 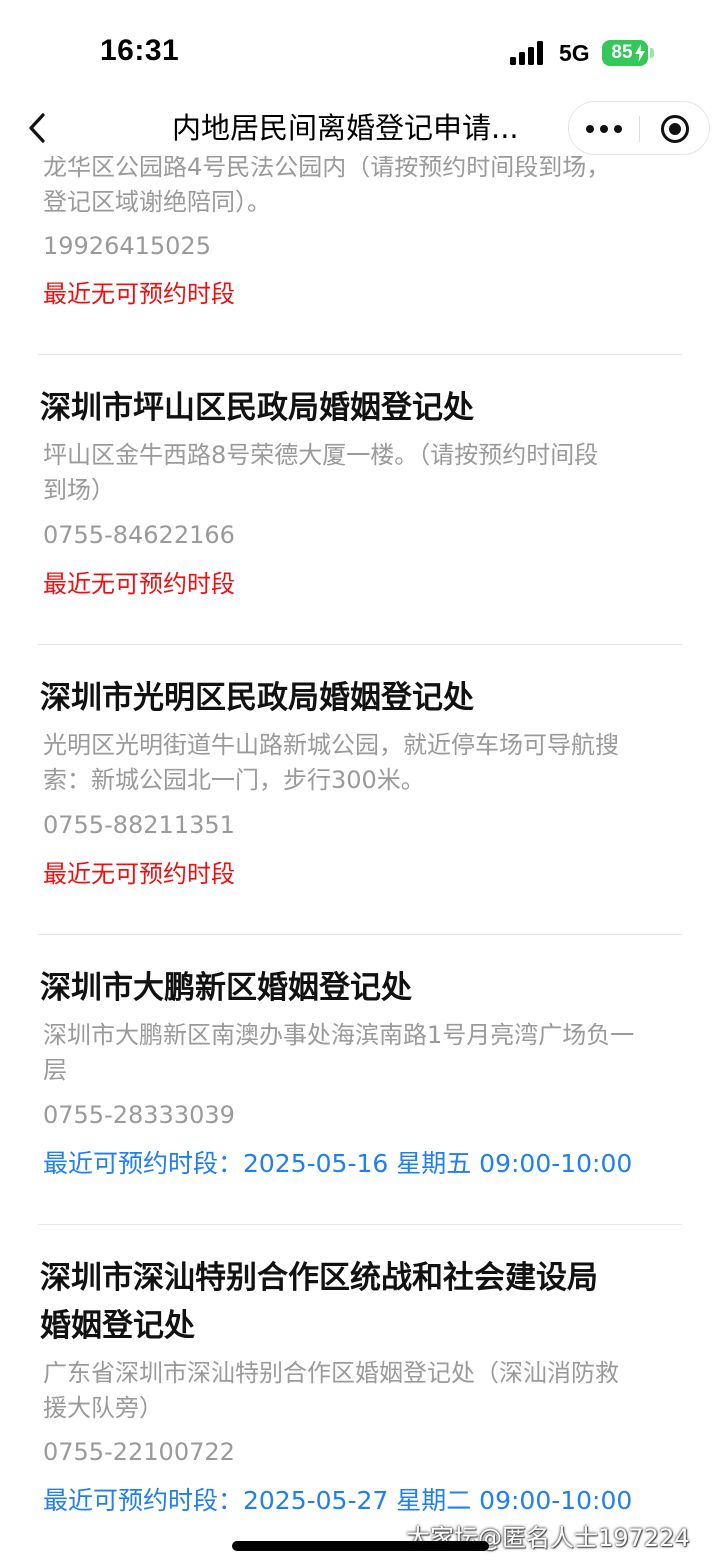 I want to click on office-address-line: 到场）, so click(x=79, y=490).